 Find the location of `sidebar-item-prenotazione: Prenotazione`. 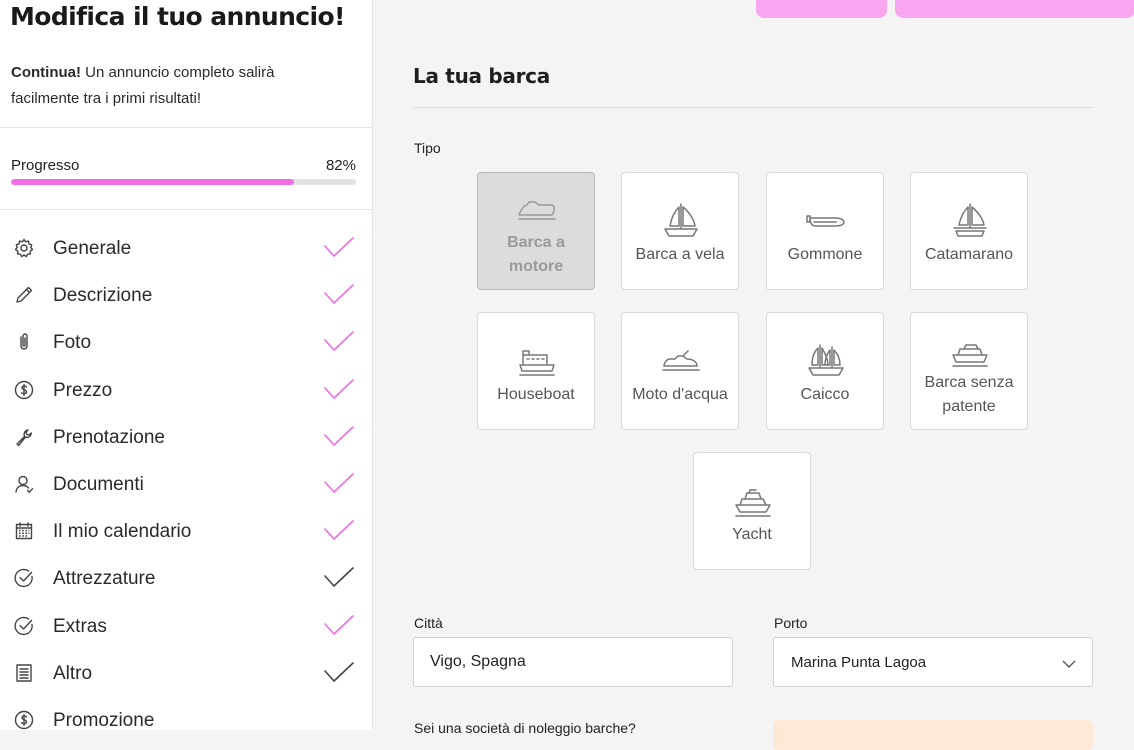

sidebar-item-prenotazione: Prenotazione is located at coordinates (186, 438).